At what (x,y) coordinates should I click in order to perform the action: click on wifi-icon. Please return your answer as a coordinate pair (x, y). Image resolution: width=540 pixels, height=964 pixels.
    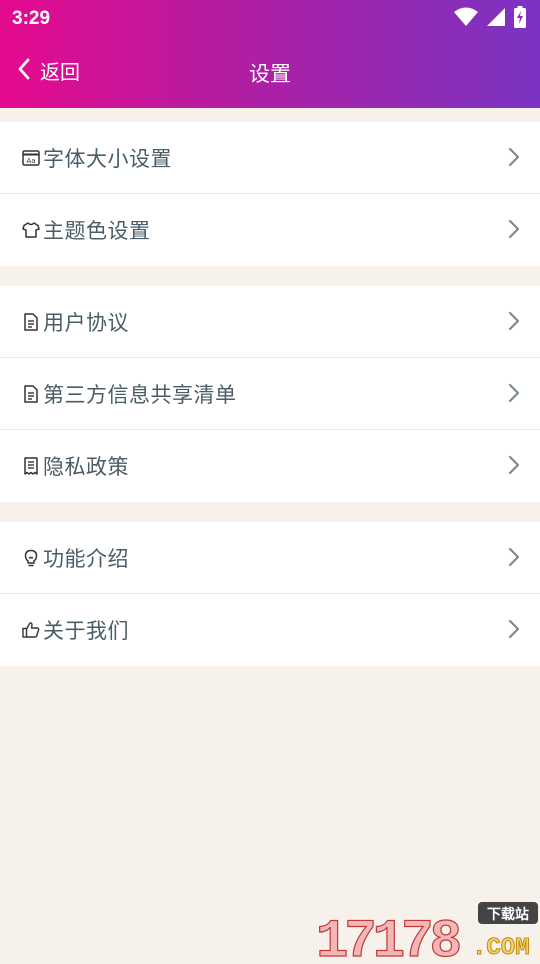
    Looking at the image, I should click on (466, 19).